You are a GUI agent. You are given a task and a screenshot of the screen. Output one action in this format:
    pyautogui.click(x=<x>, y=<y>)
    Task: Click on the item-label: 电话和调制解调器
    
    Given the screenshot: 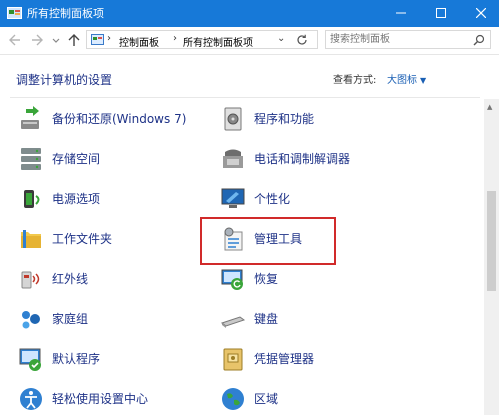 What is the action you would take?
    pyautogui.click(x=302, y=159)
    